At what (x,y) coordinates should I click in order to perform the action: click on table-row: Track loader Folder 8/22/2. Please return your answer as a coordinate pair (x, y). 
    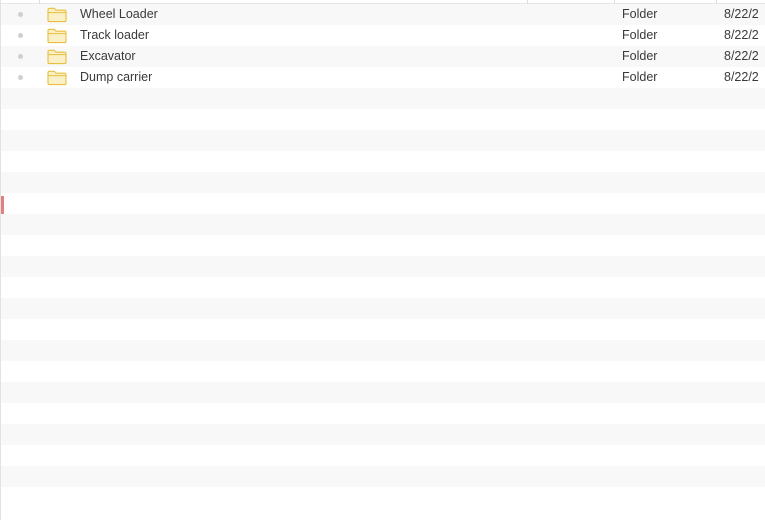
    Looking at the image, I should click on (383, 35).